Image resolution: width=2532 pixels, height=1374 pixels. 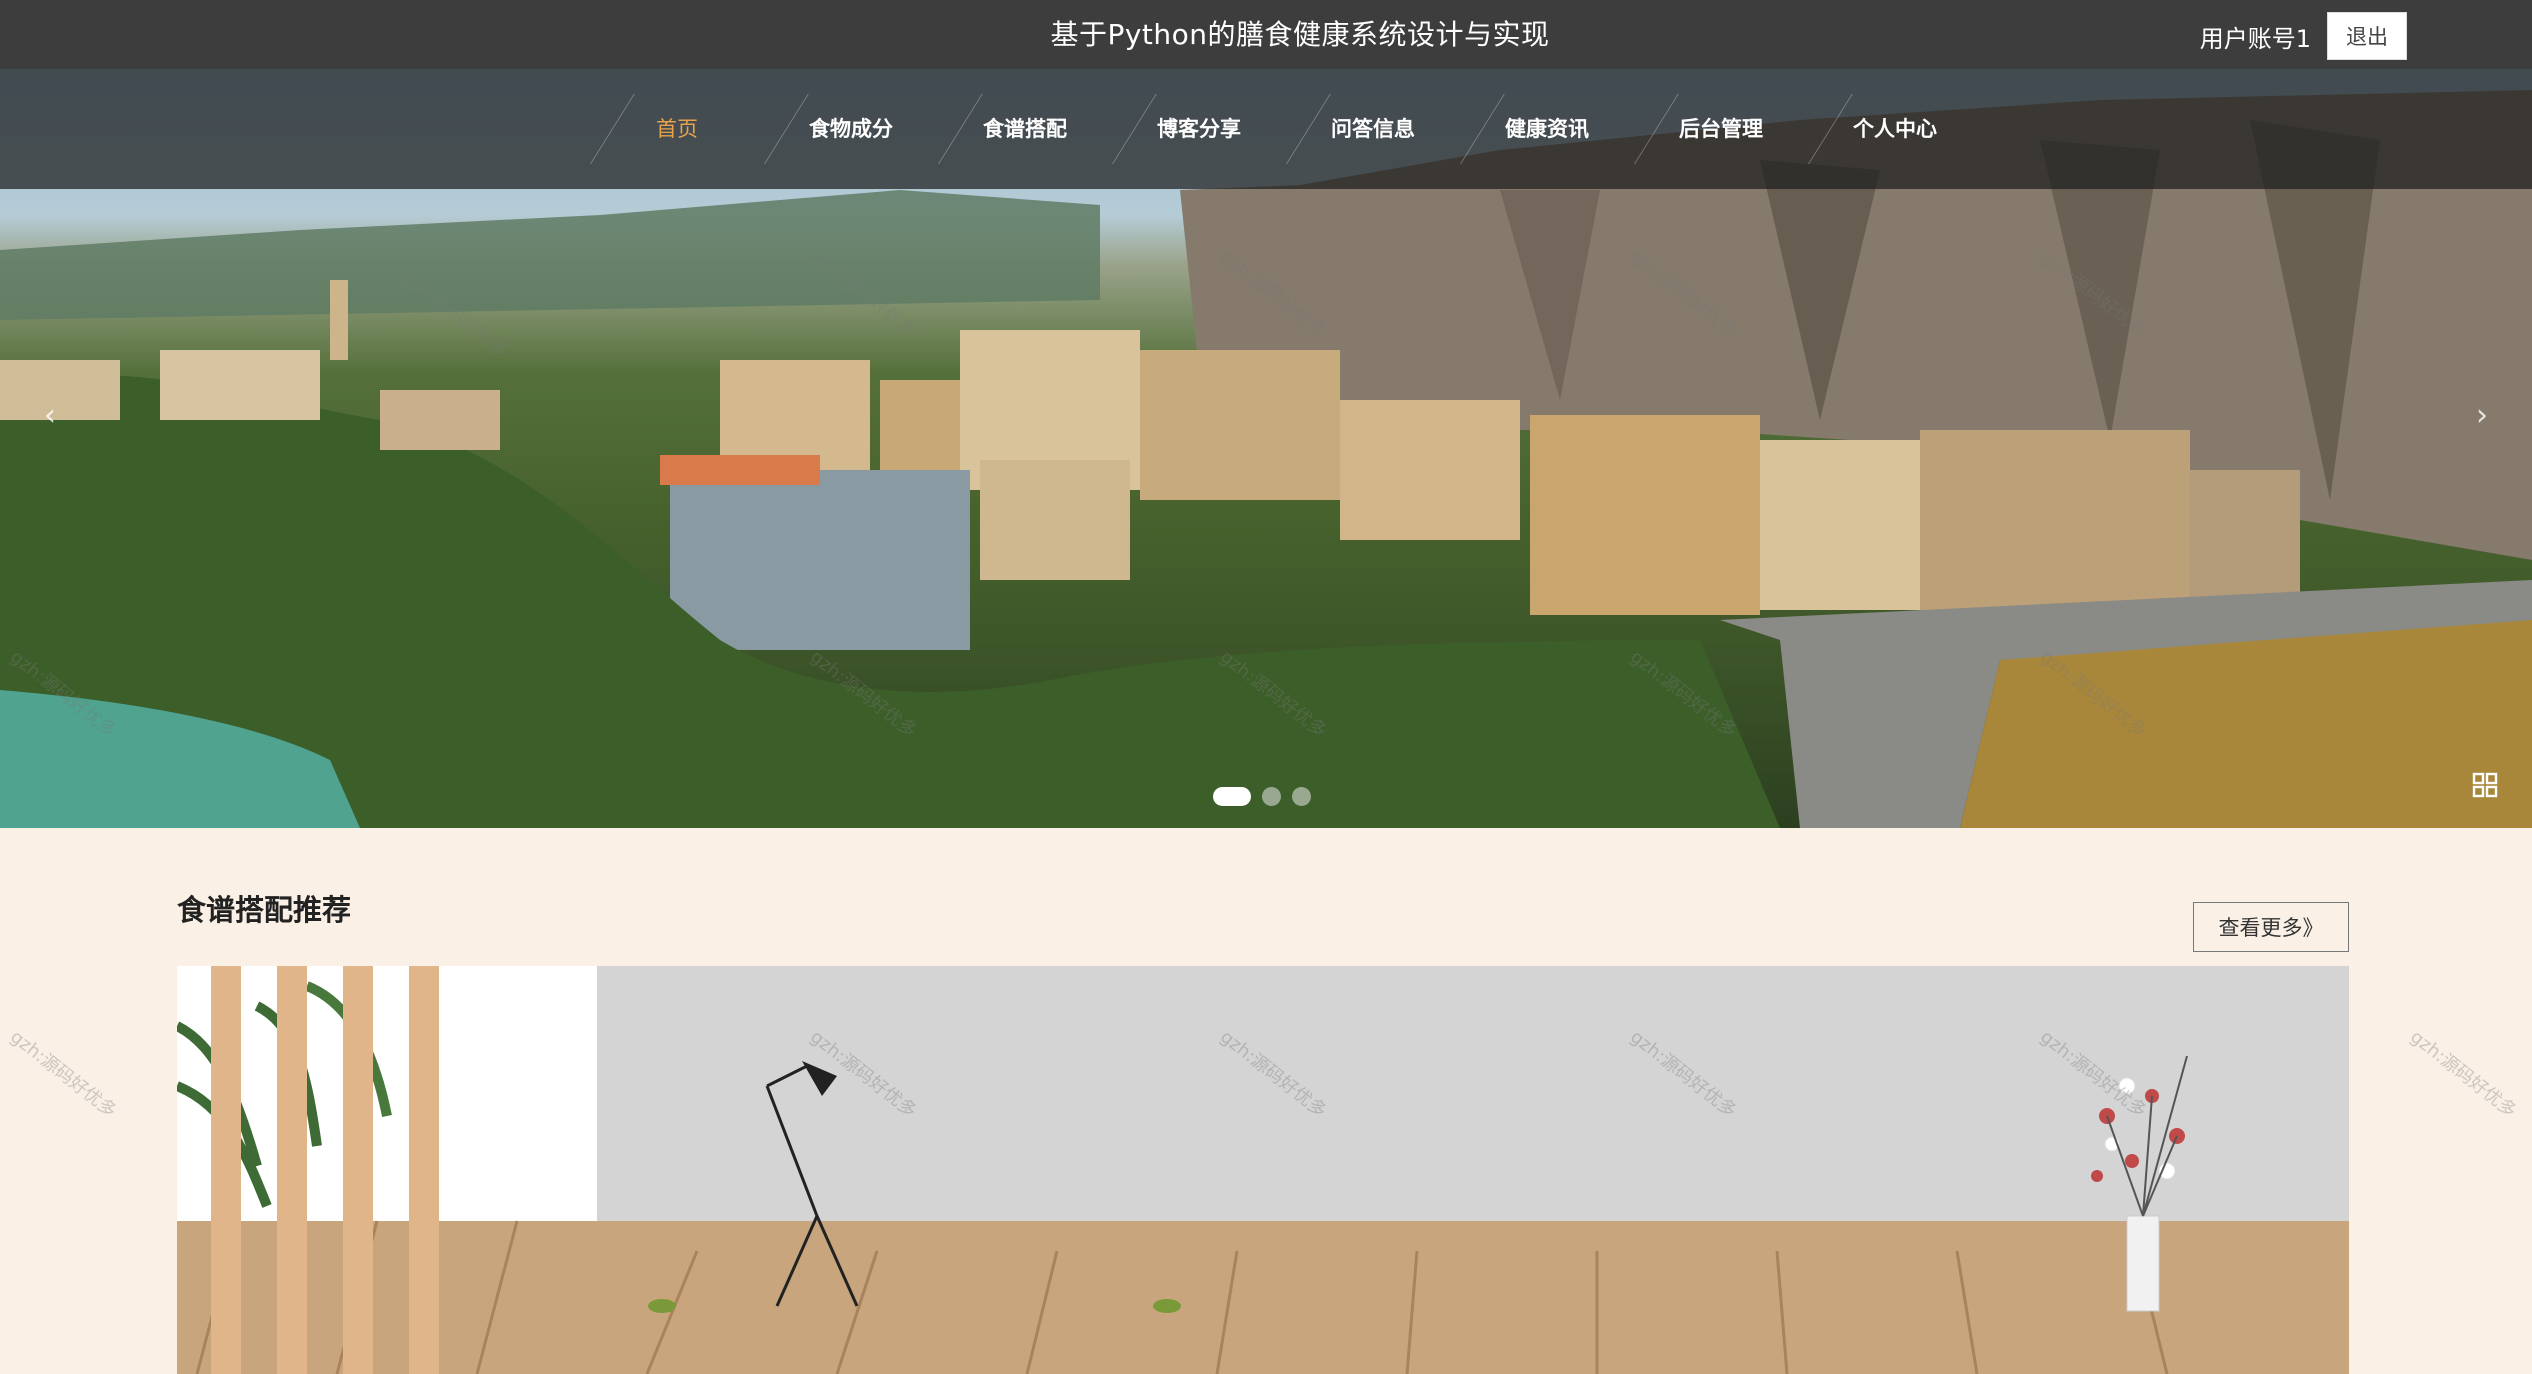 What do you see at coordinates (2255, 36) in the screenshot?
I see `user-account-label: 用户账号1` at bounding box center [2255, 36].